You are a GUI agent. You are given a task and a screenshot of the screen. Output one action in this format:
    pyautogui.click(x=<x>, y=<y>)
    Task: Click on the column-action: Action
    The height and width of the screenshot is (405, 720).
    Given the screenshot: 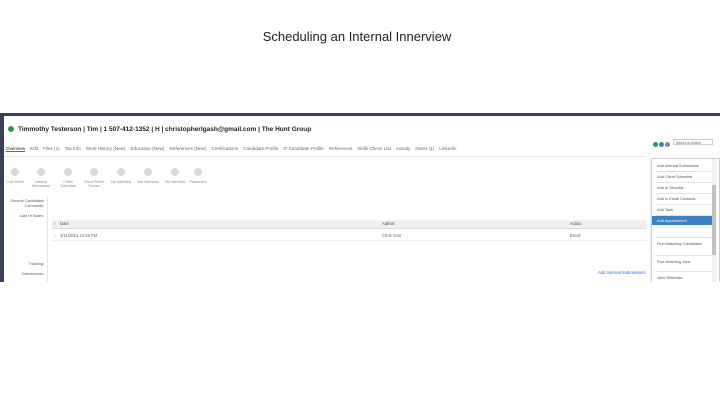 What is the action you would take?
    pyautogui.click(x=576, y=223)
    